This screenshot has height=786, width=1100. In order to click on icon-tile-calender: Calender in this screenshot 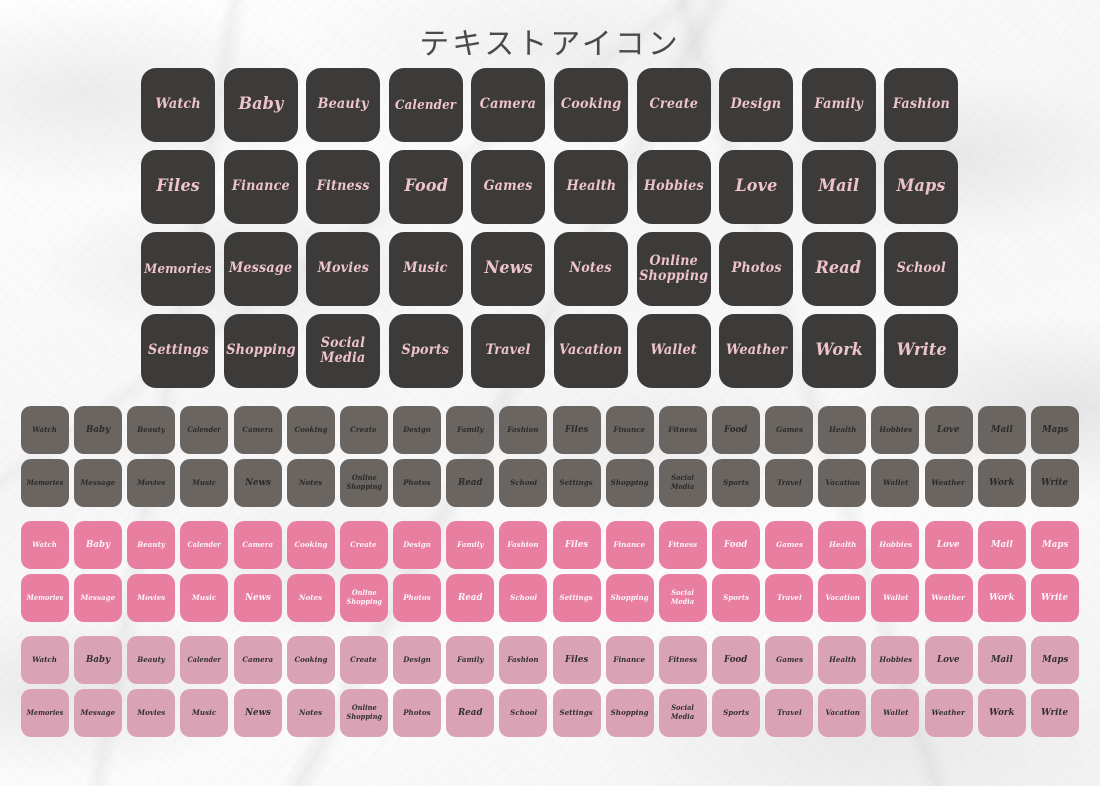, I will do `click(204, 430)`.